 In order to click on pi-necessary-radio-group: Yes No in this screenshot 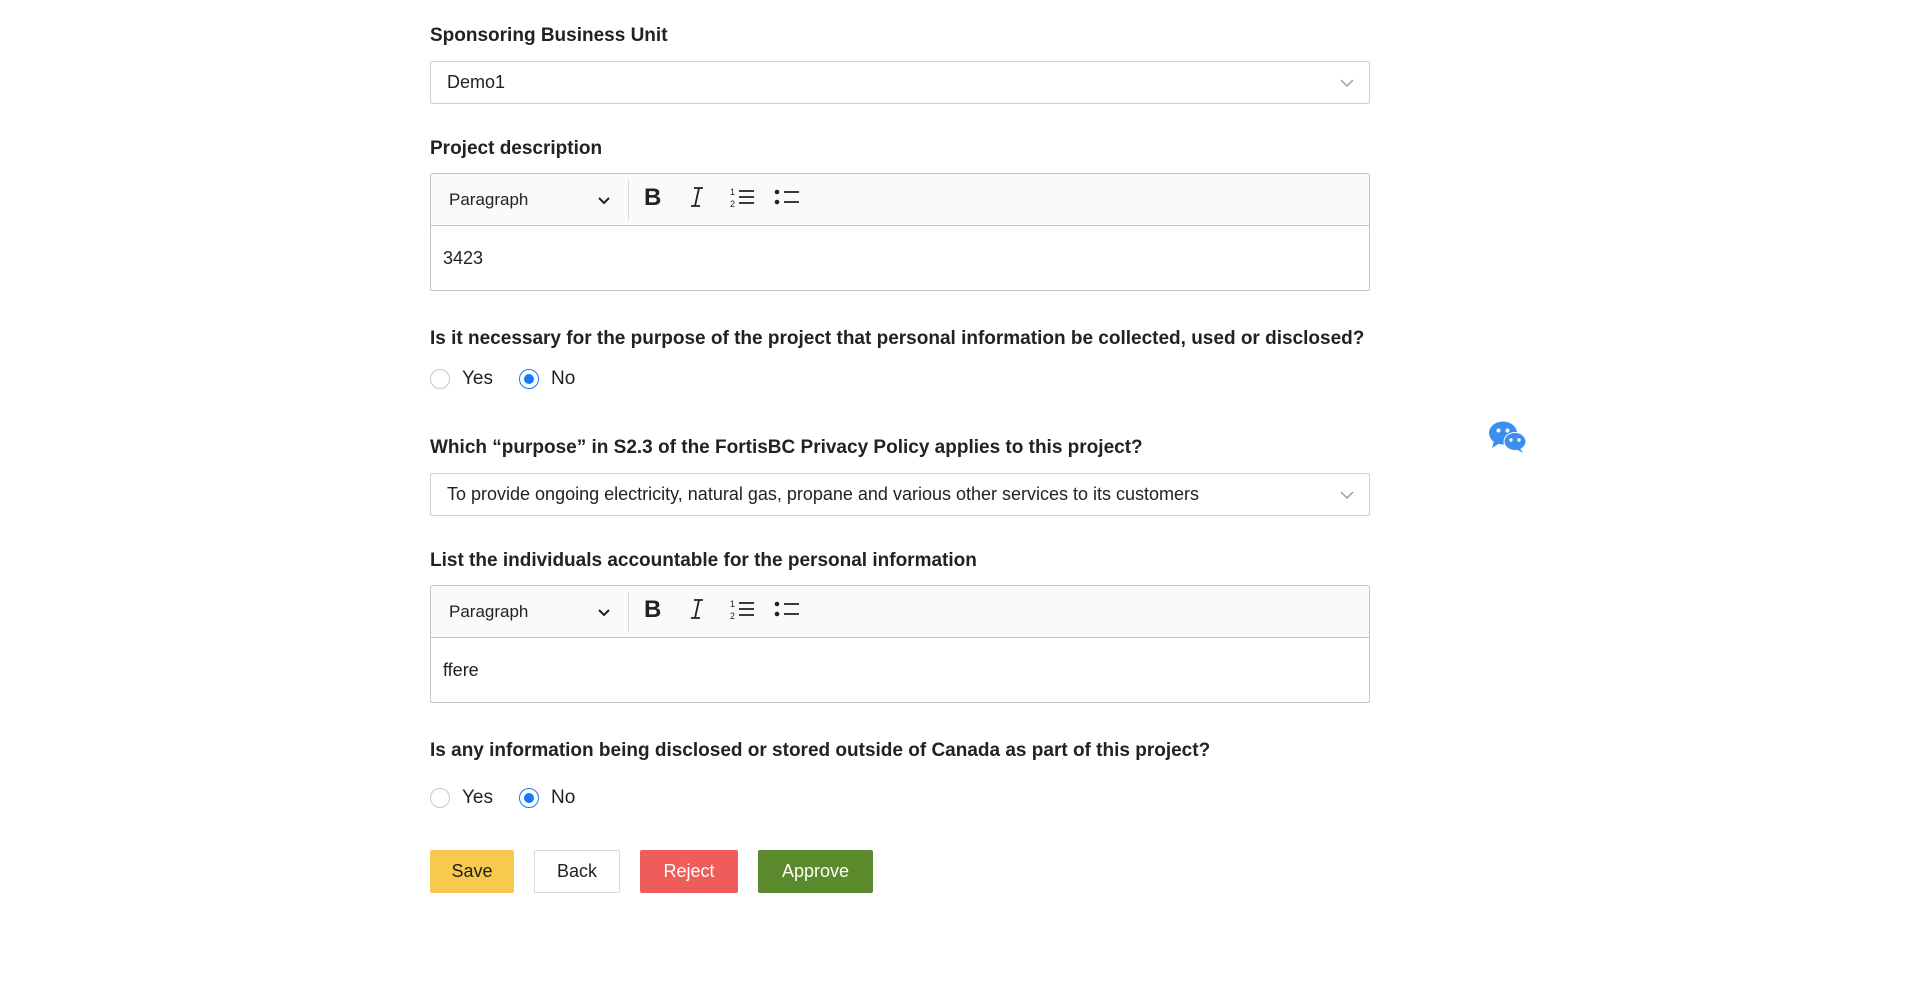, I will do `click(900, 379)`.